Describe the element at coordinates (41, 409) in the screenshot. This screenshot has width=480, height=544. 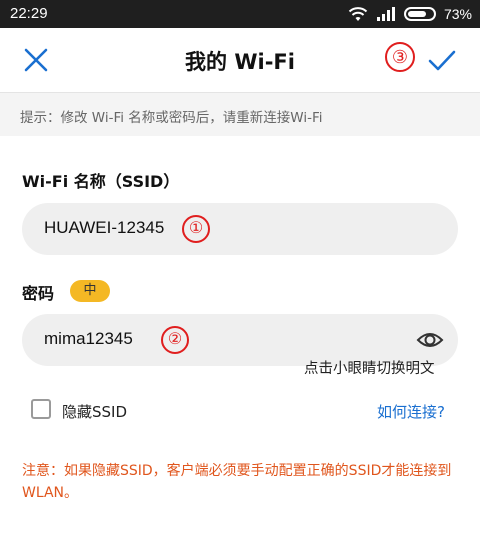
I see `hide-ssid-checkbox` at that location.